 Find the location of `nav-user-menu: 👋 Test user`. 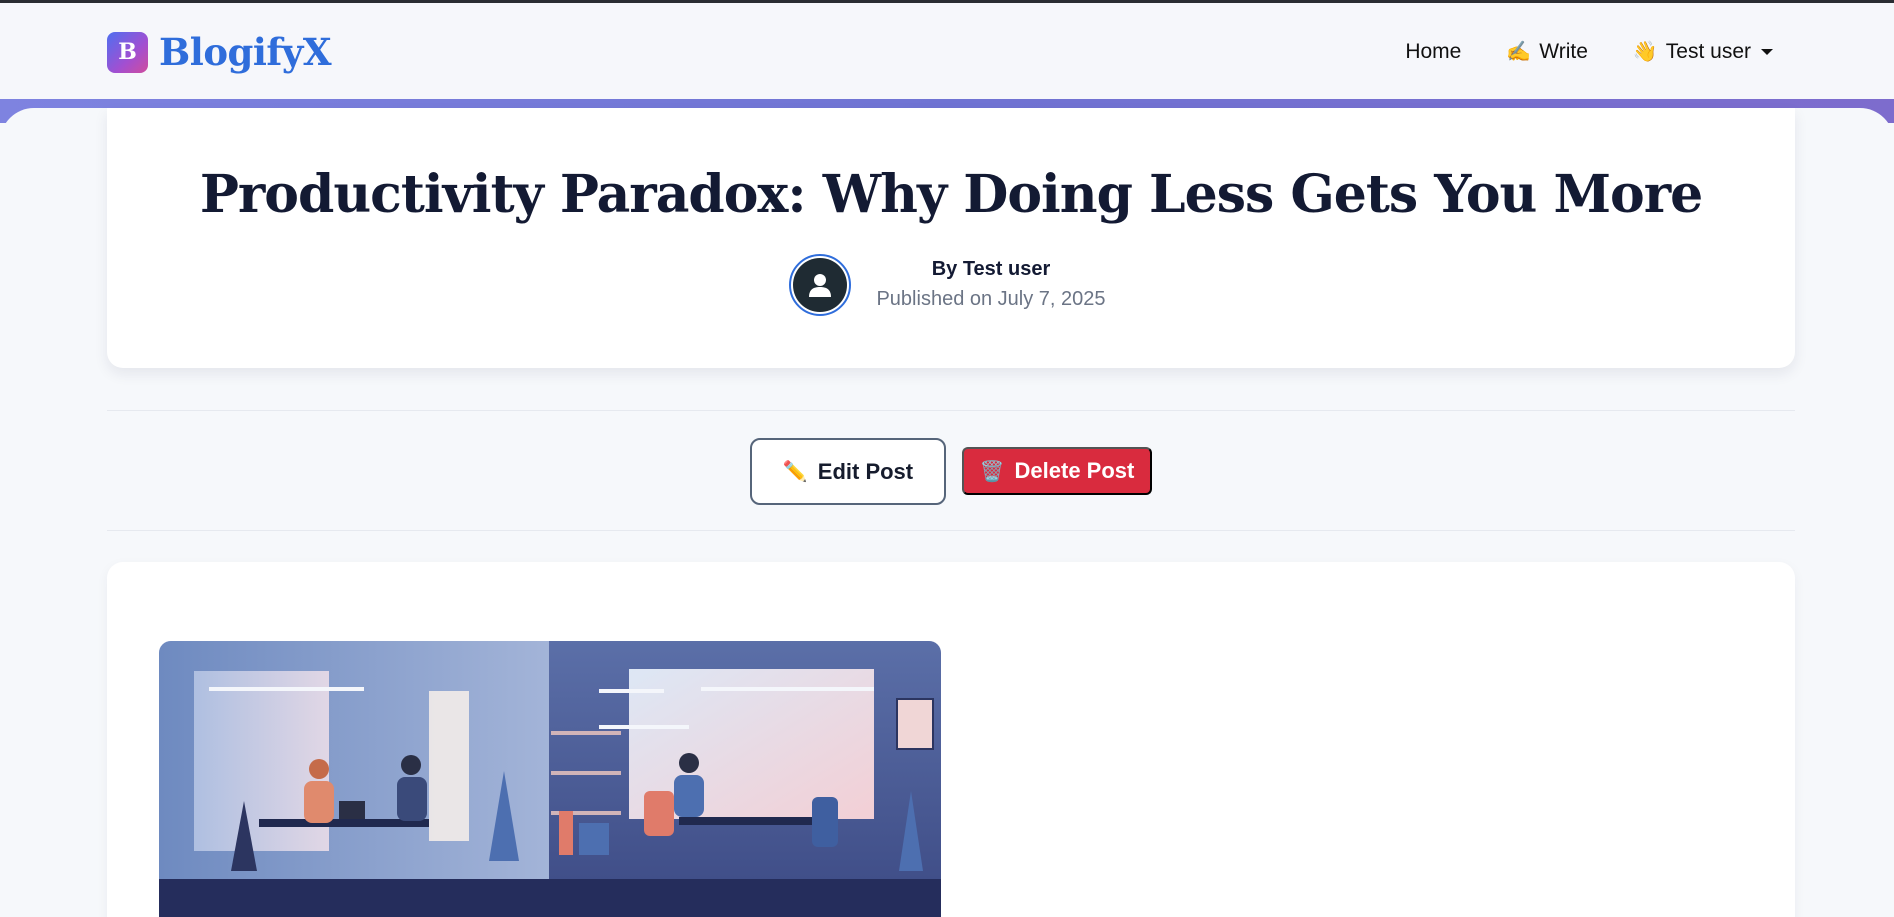

nav-user-menu: 👋 Test user is located at coordinates (1703, 51).